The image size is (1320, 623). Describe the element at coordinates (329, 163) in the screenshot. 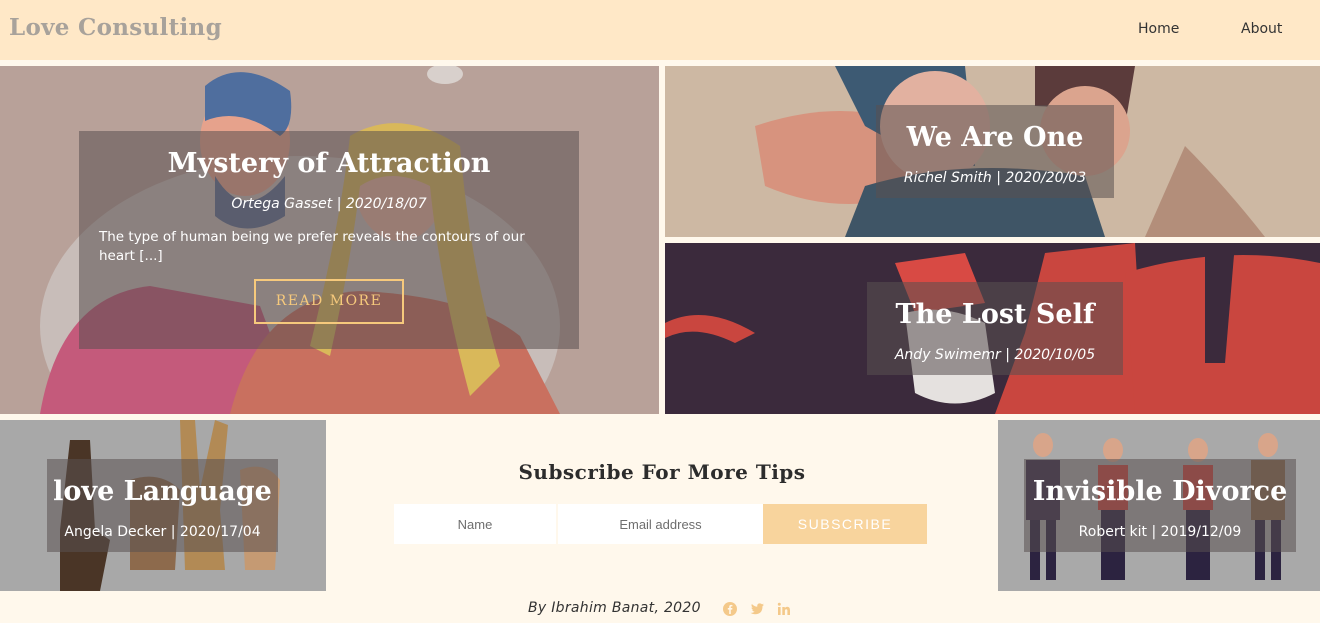

I see `article-title: Mystery of Attraction` at that location.